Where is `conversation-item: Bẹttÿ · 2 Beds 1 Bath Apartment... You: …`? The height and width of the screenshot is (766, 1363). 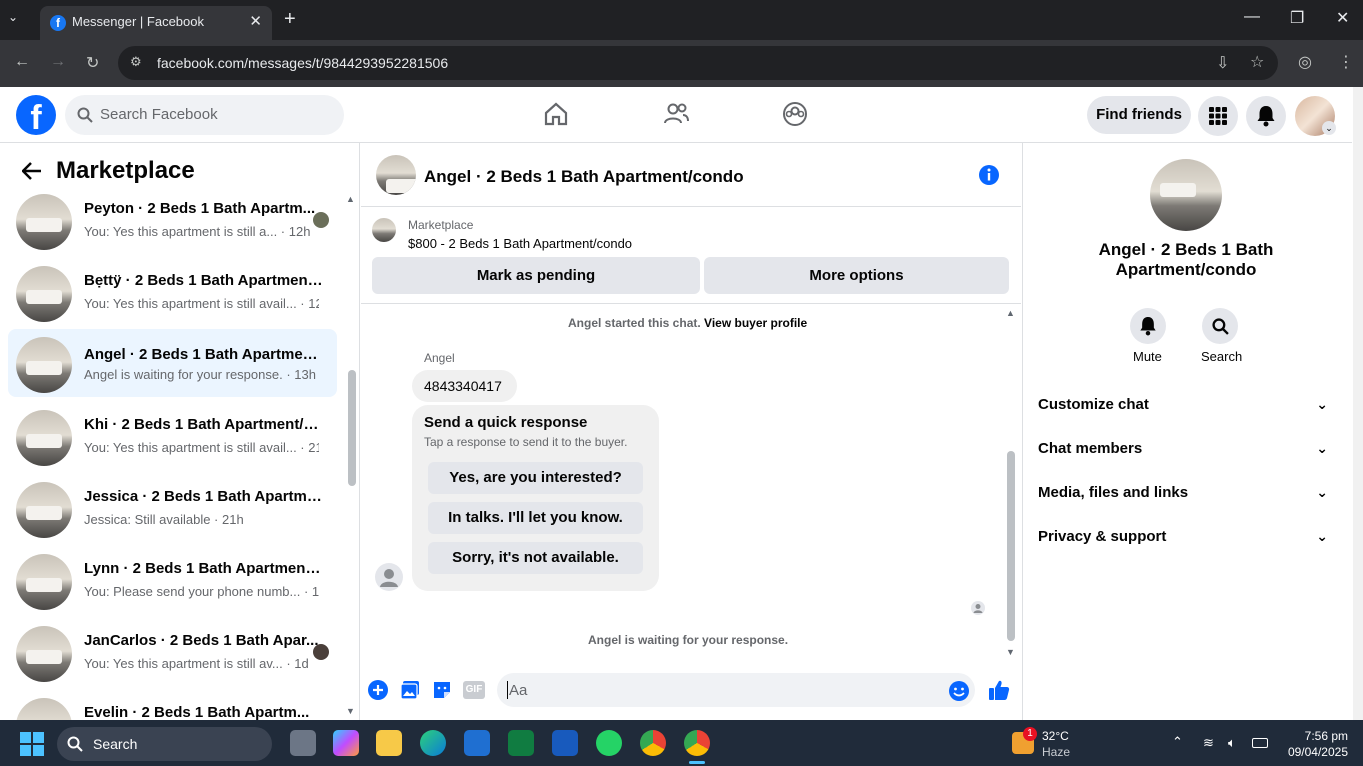
conversation-item: Bẹttÿ · 2 Beds 1 Bath Apartment... You: … is located at coordinates (172, 294).